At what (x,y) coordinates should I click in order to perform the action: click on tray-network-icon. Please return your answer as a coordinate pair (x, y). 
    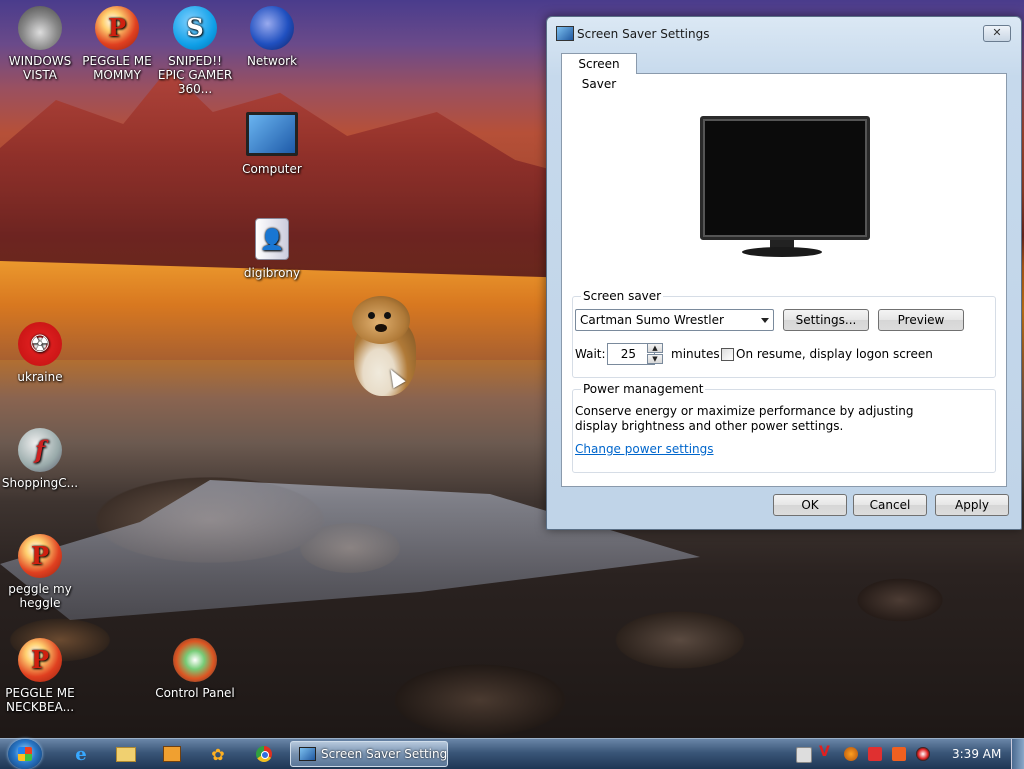
    Looking at the image, I should click on (804, 755).